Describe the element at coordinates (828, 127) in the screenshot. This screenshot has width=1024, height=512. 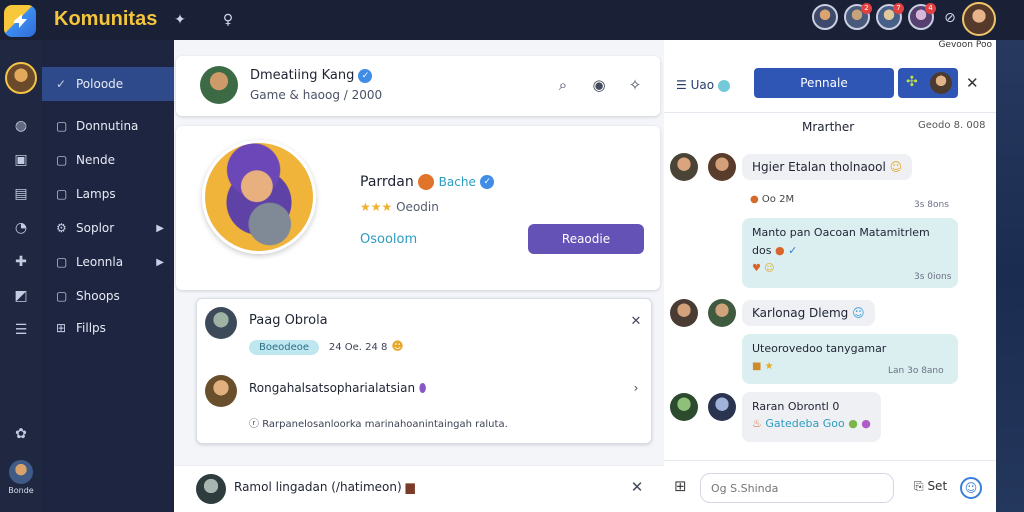
I see `chat-section-title: Mrarther` at that location.